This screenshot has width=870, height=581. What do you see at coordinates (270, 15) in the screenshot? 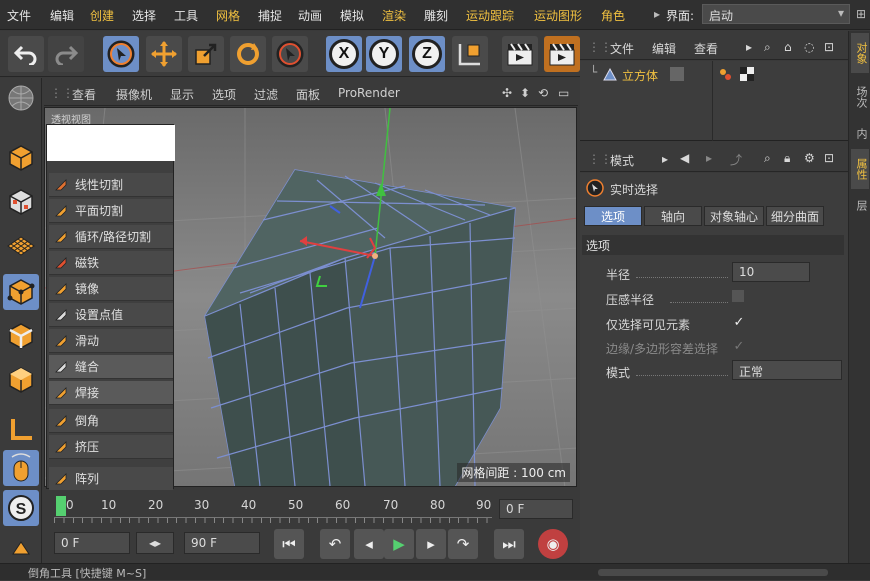
I see `menu-snap: 捕捉` at bounding box center [270, 15].